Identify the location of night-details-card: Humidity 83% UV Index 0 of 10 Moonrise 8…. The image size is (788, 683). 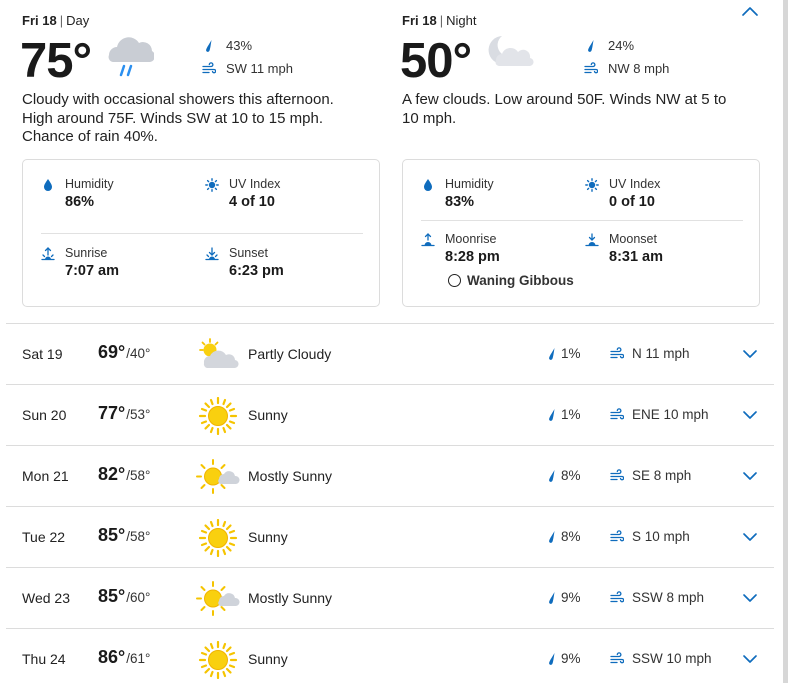
(581, 233).